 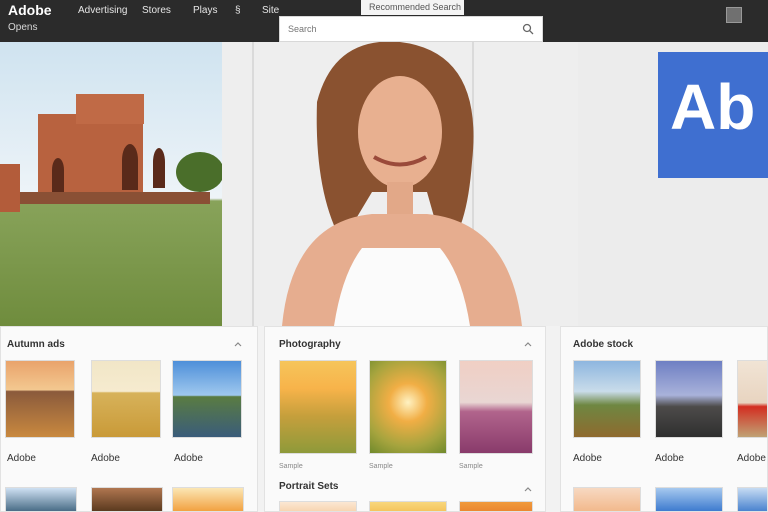 What do you see at coordinates (318, 506) in the screenshot?
I see `thumb-small-peach` at bounding box center [318, 506].